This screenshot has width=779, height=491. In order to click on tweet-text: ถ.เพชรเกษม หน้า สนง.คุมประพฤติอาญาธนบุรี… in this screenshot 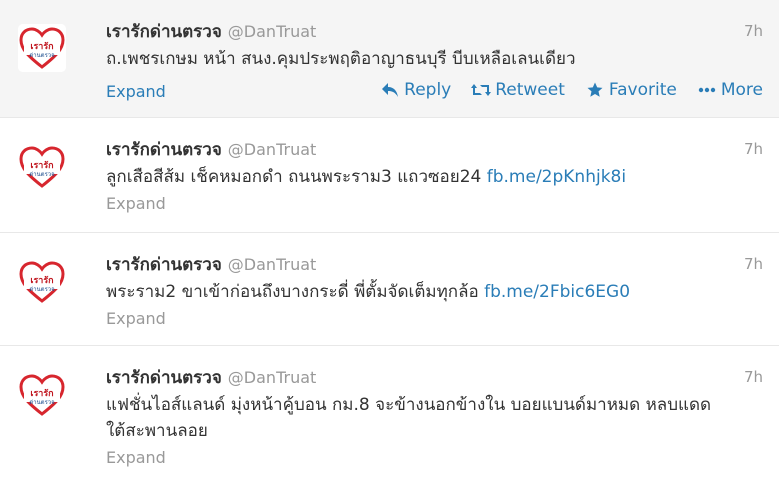, I will do `click(426, 59)`.